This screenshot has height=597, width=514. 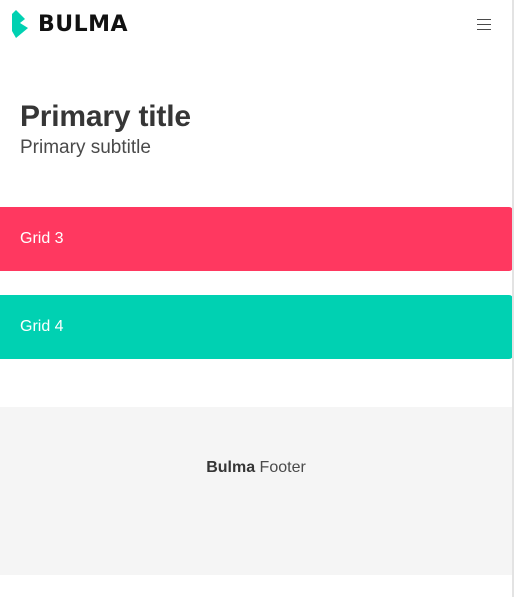 I want to click on navbar: BULMA, so click(x=256, y=24).